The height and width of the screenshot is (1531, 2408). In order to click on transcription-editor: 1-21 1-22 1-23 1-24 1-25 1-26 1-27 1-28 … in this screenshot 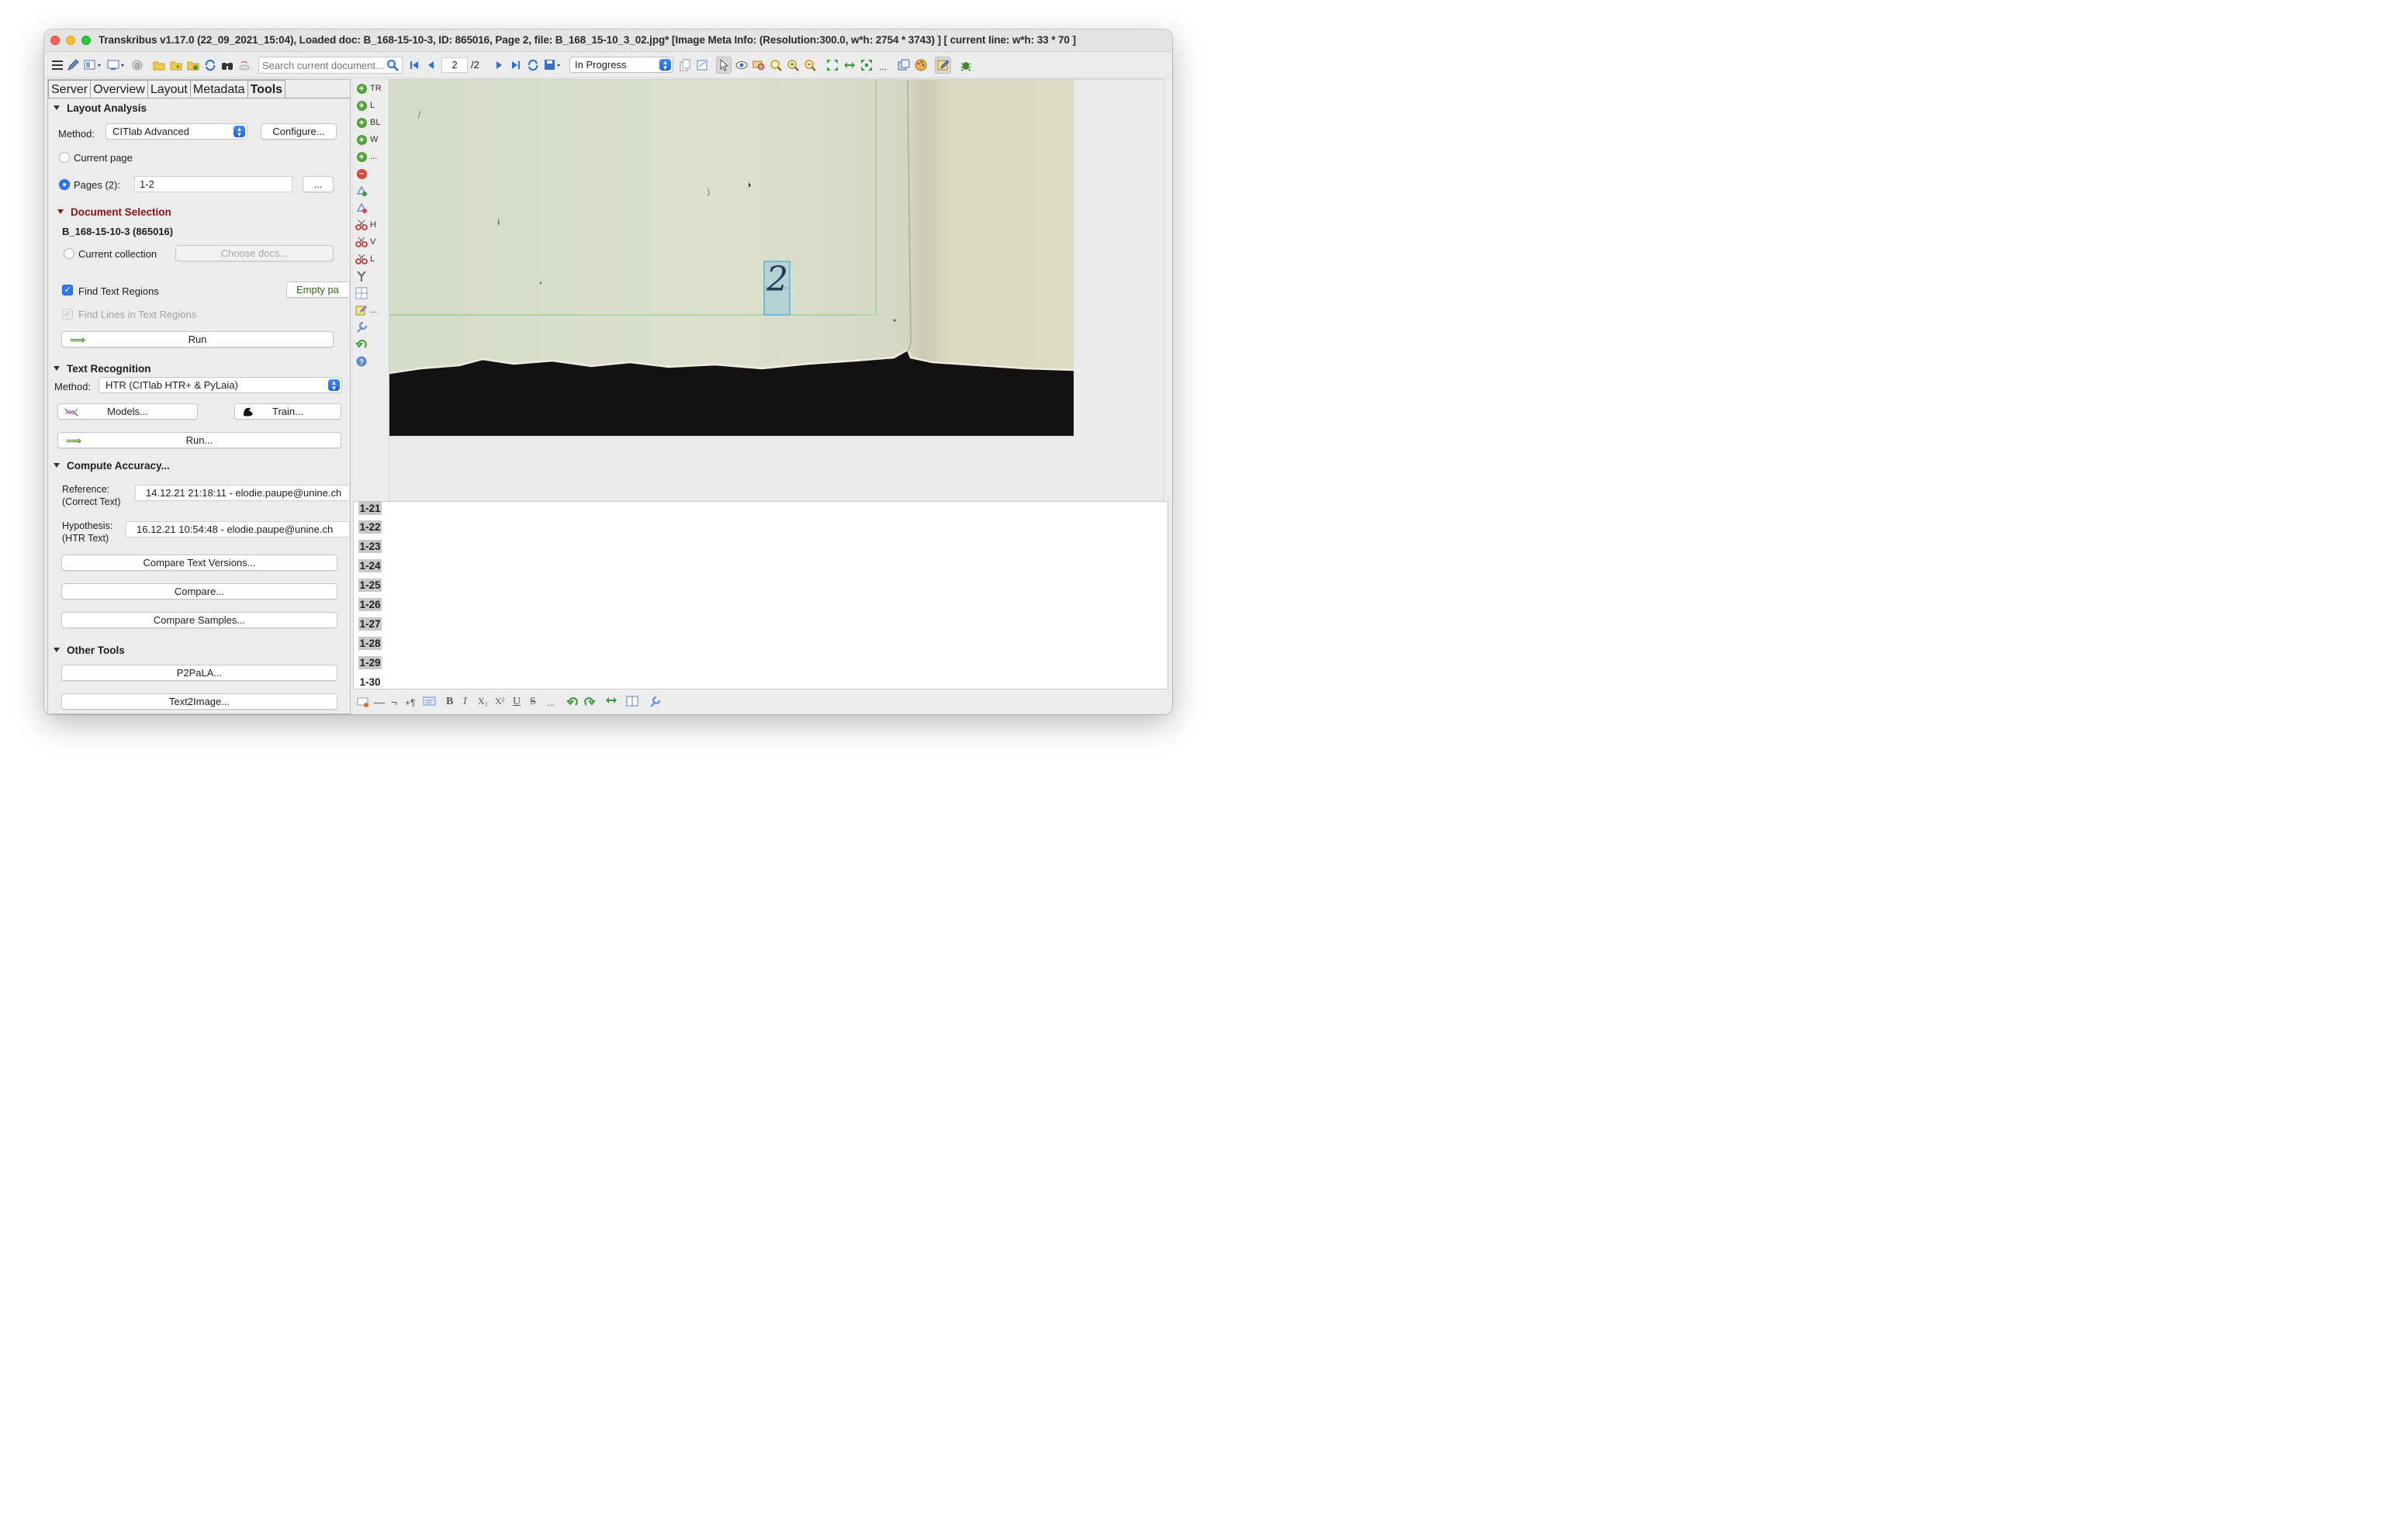, I will do `click(760, 595)`.